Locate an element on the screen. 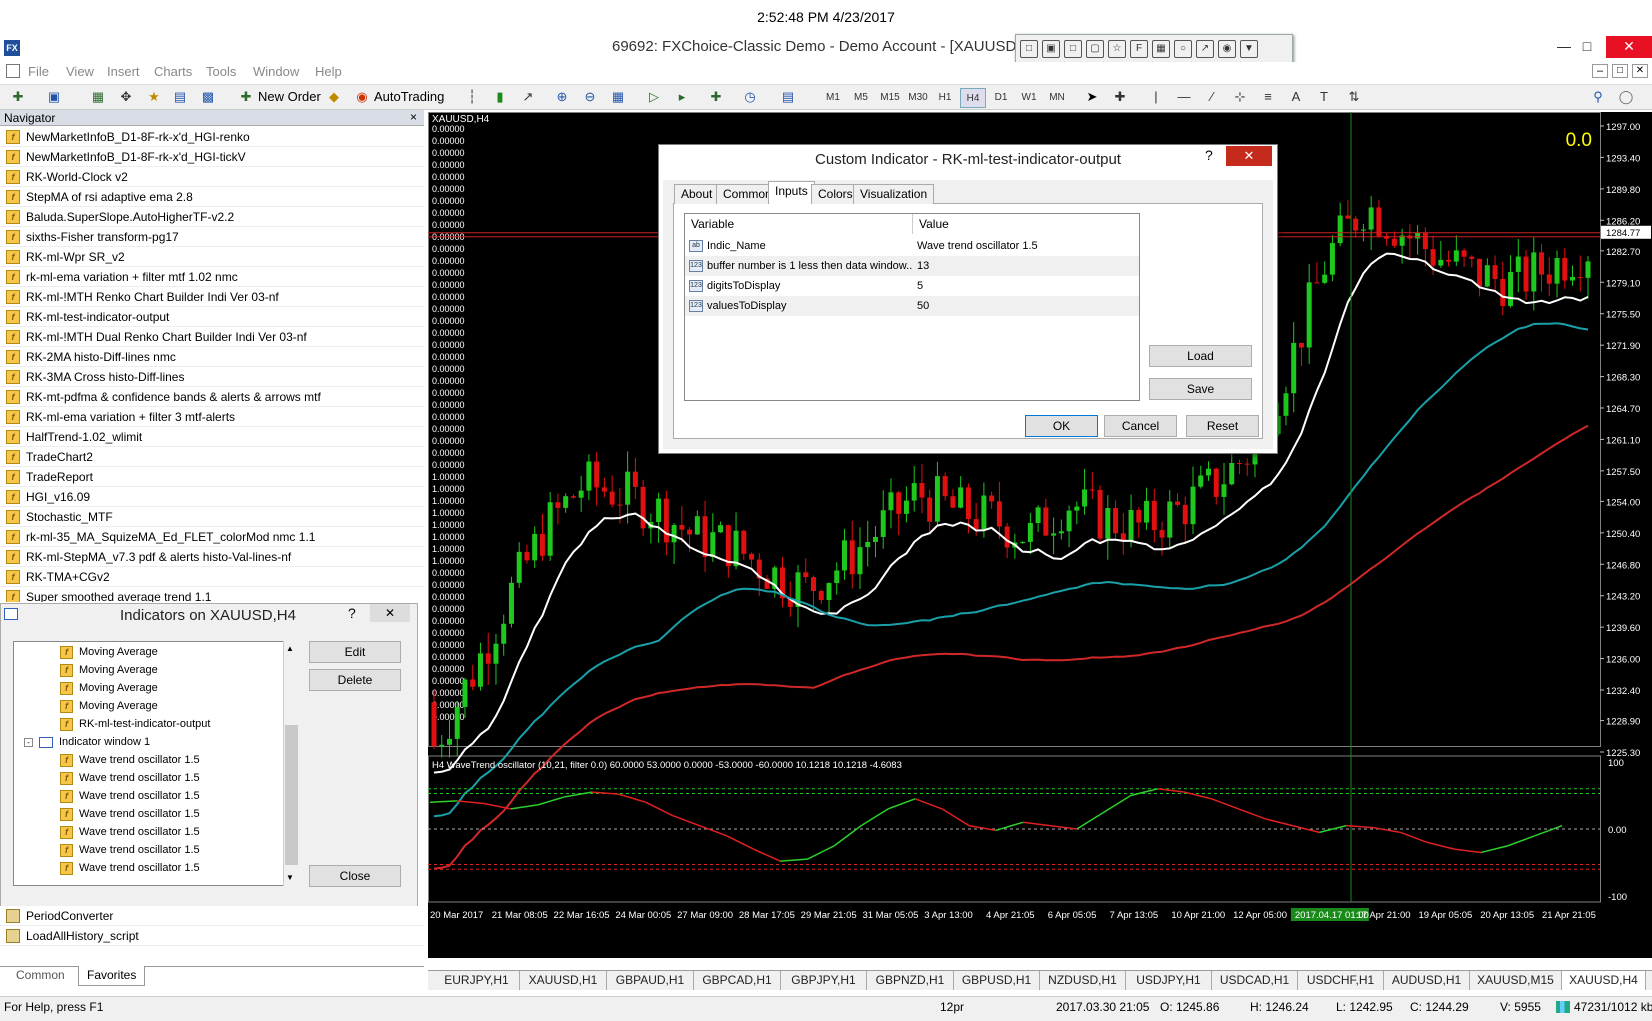 The height and width of the screenshot is (1021, 1652). collapse-icon: - is located at coordinates (28, 742).